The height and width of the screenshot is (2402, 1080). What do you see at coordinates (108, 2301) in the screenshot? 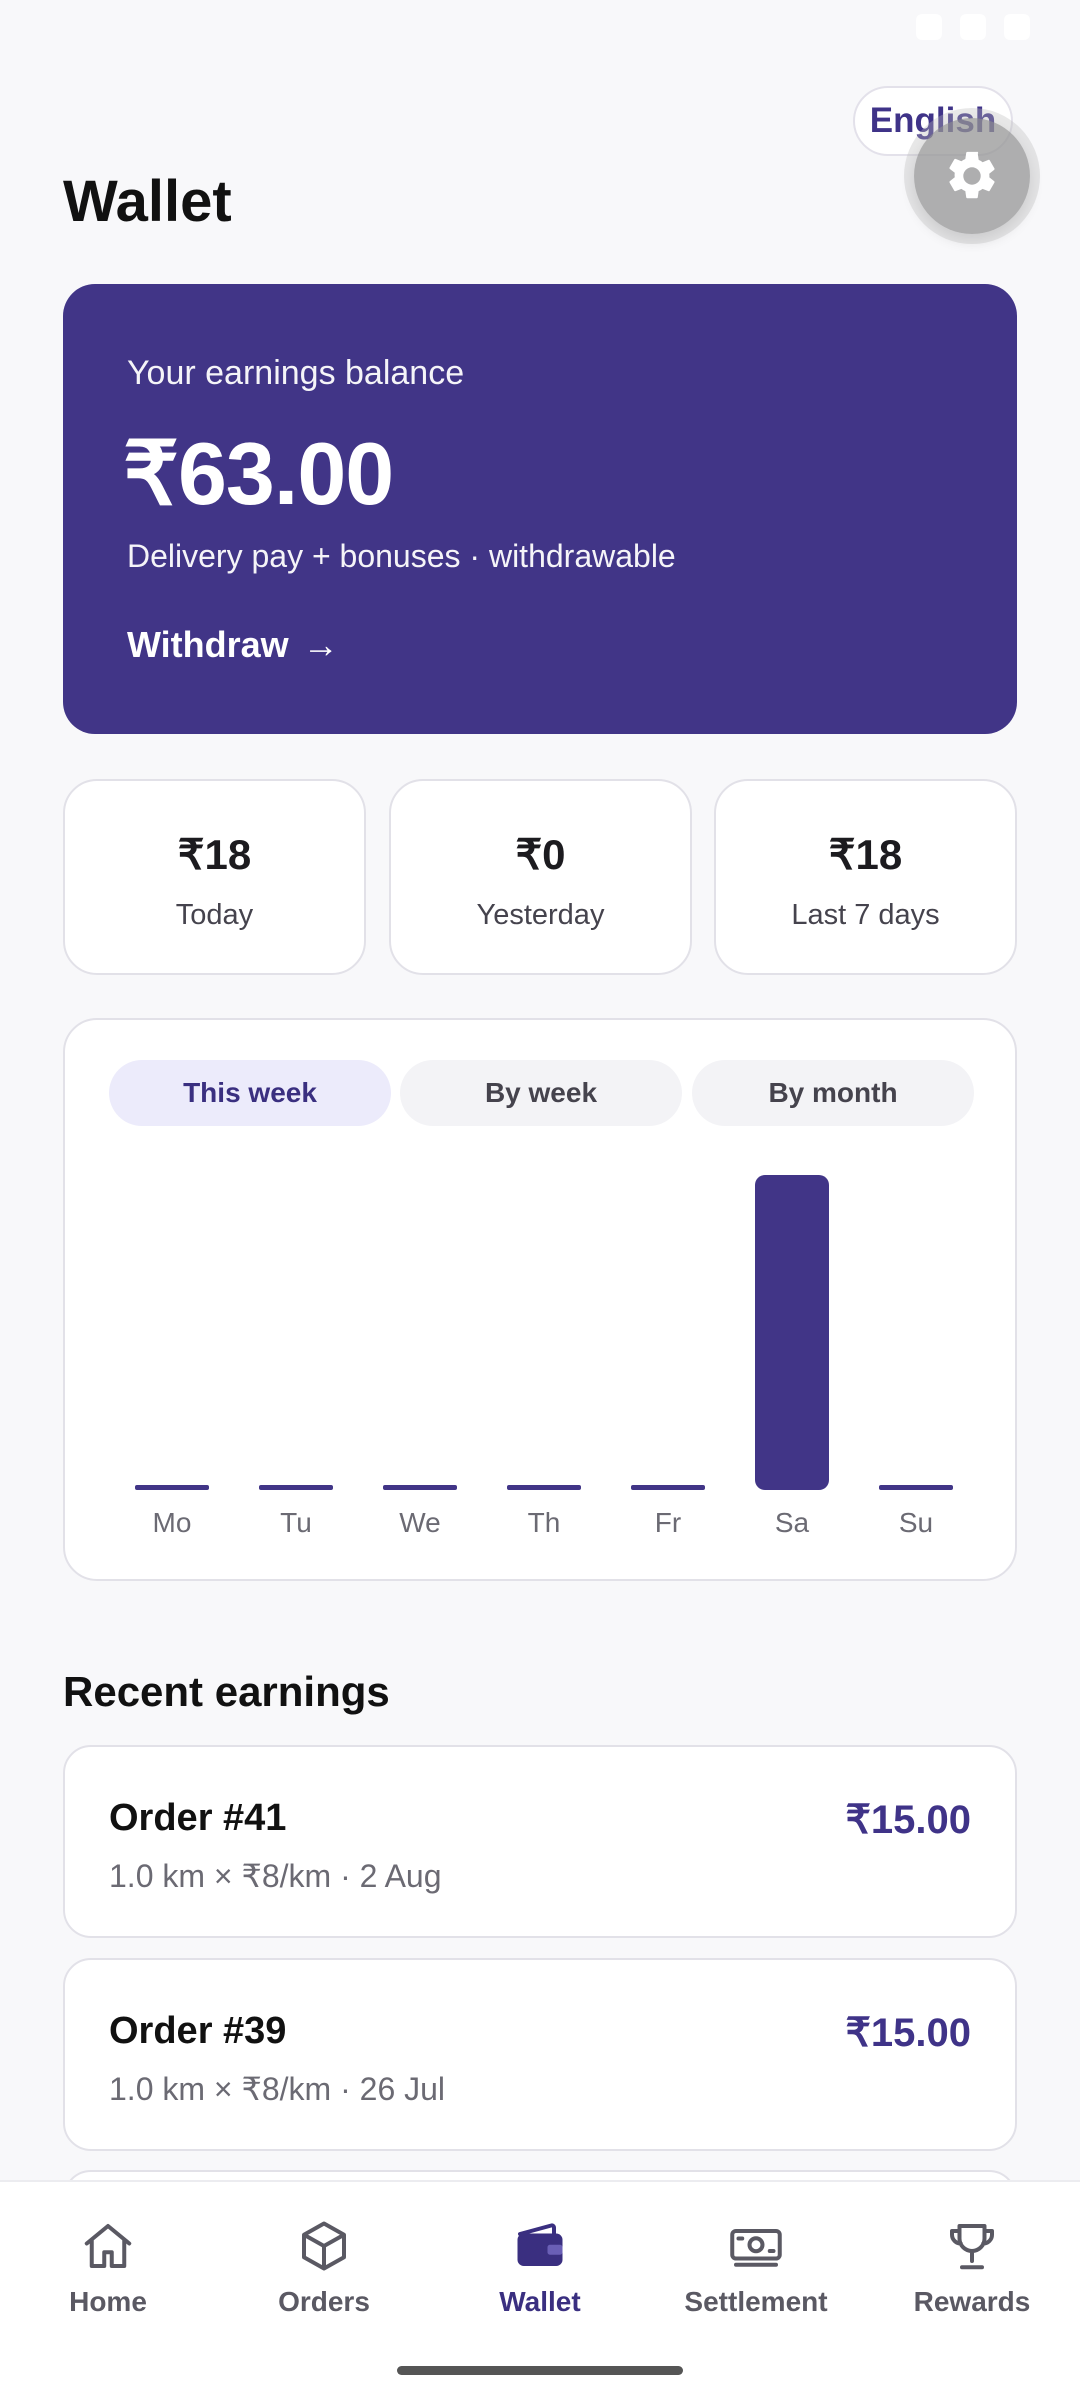
I see `nav-label: Home` at bounding box center [108, 2301].